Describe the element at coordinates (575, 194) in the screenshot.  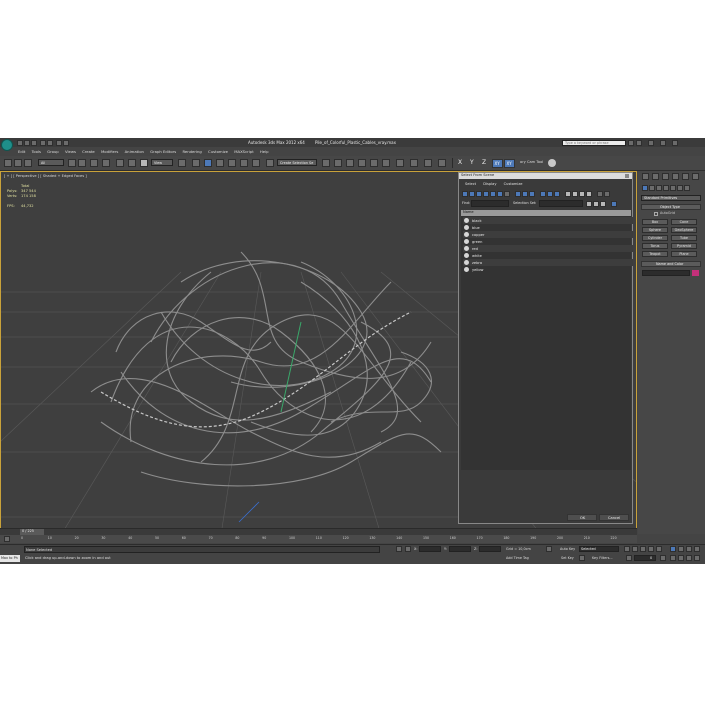
I see `filter-invert-icon` at that location.